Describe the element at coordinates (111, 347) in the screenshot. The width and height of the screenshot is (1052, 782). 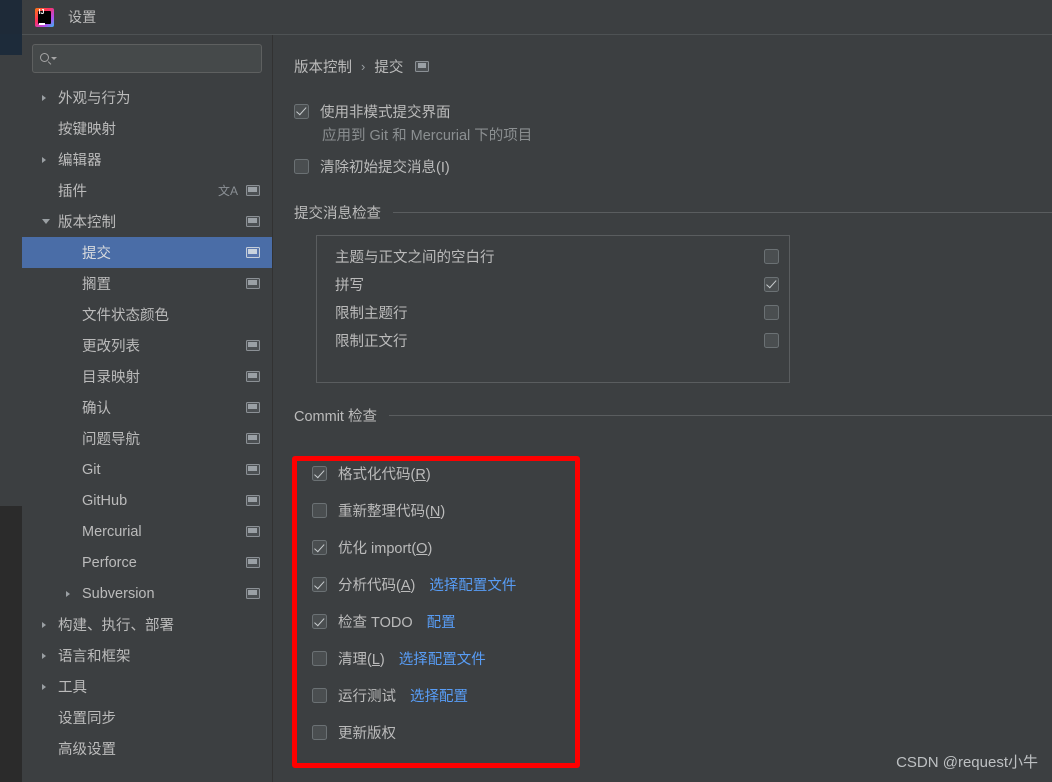
I see `sidebar-item-label: 更改列表` at that location.